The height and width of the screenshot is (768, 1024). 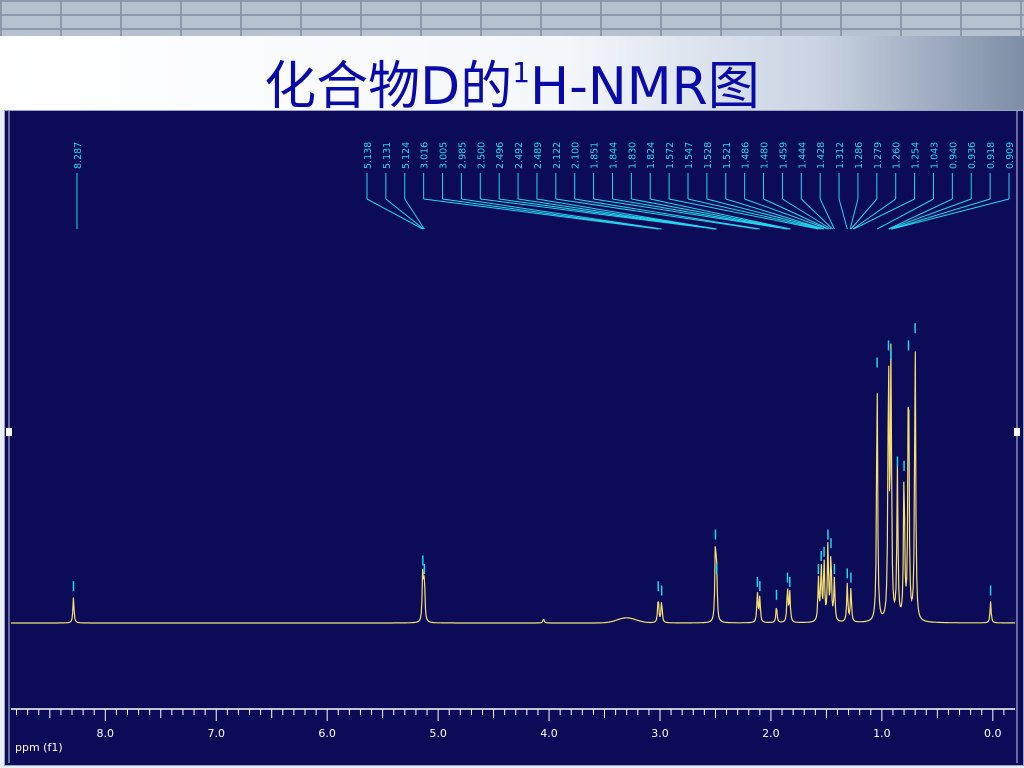 I want to click on peak-label: 2.122, so click(x=557, y=155).